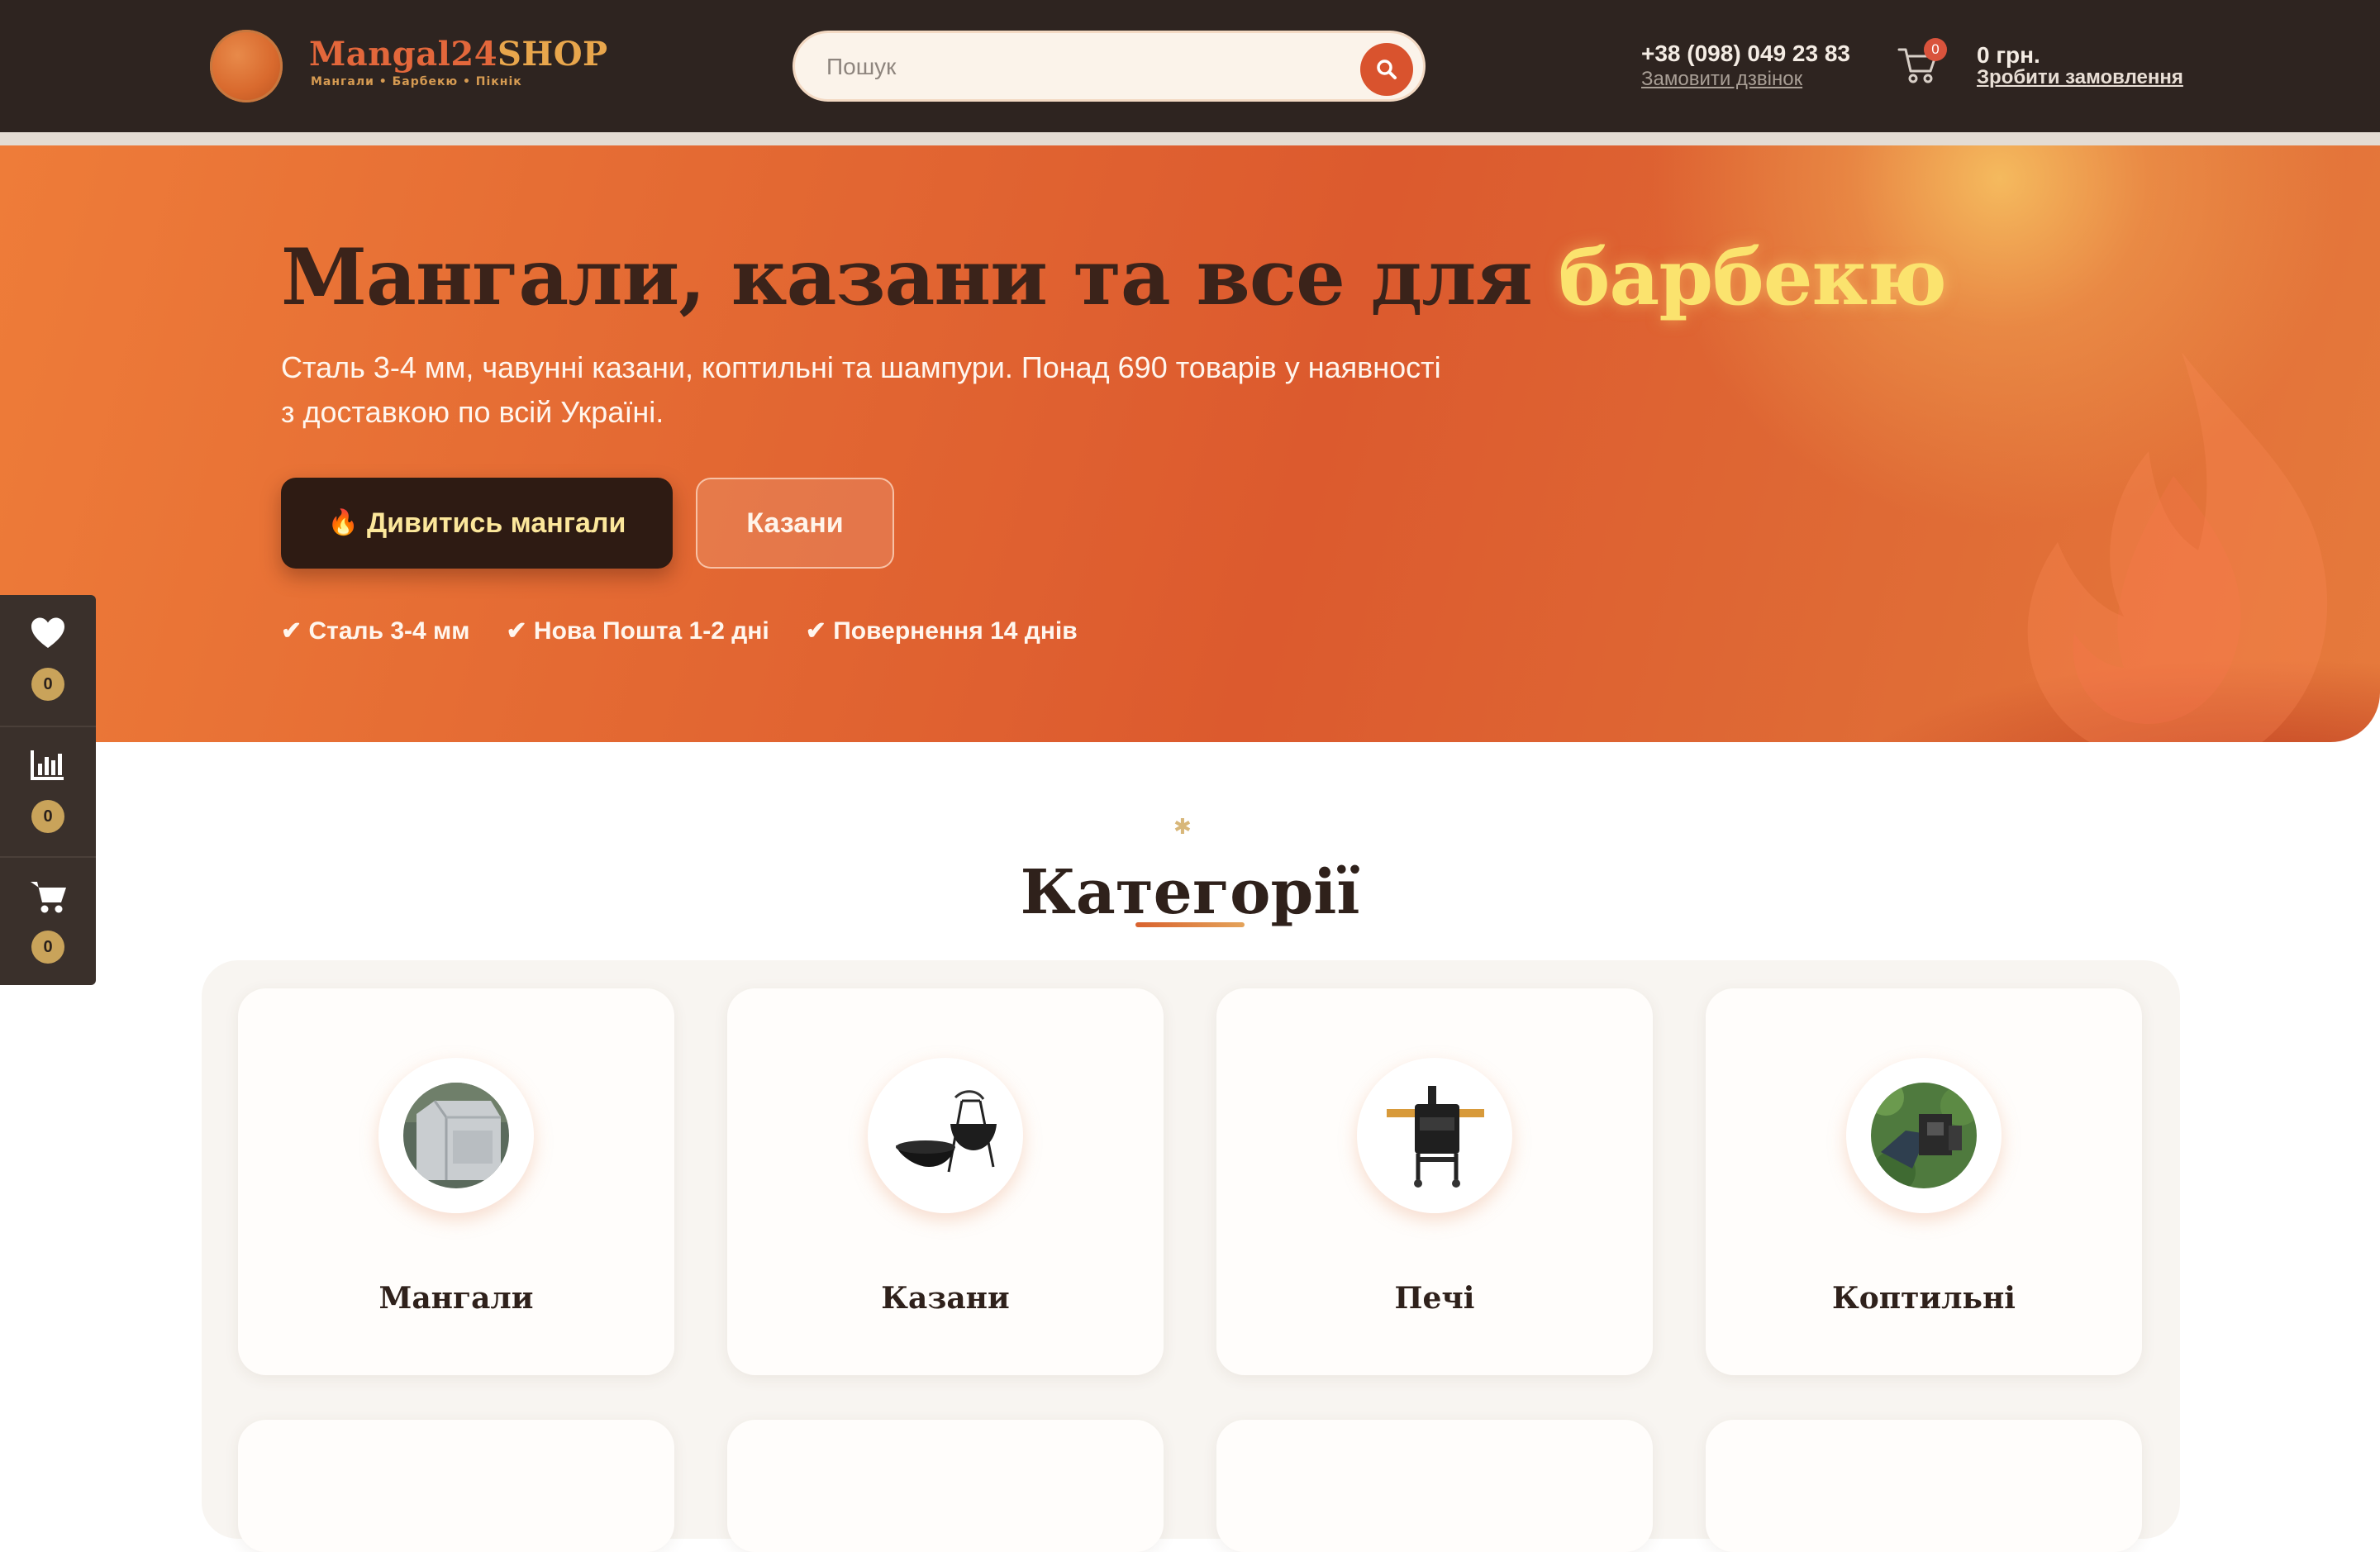  What do you see at coordinates (2177, 547) in the screenshot?
I see `flame-decoration-icon` at bounding box center [2177, 547].